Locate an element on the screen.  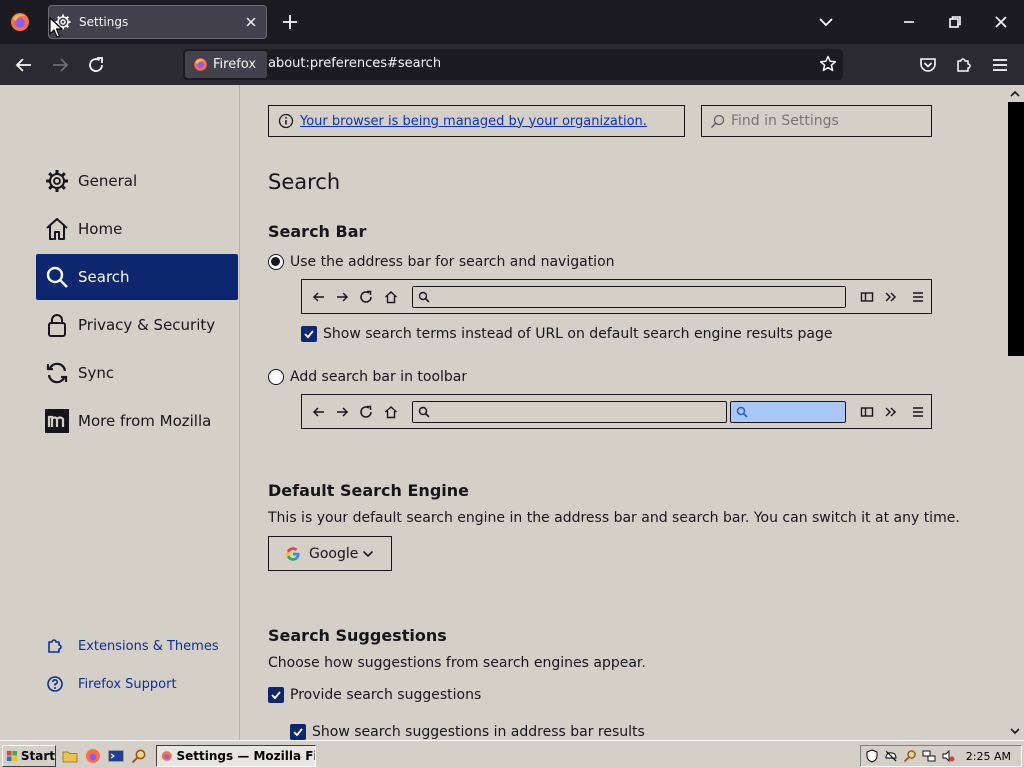
terminal-icon is located at coordinates (116, 756).